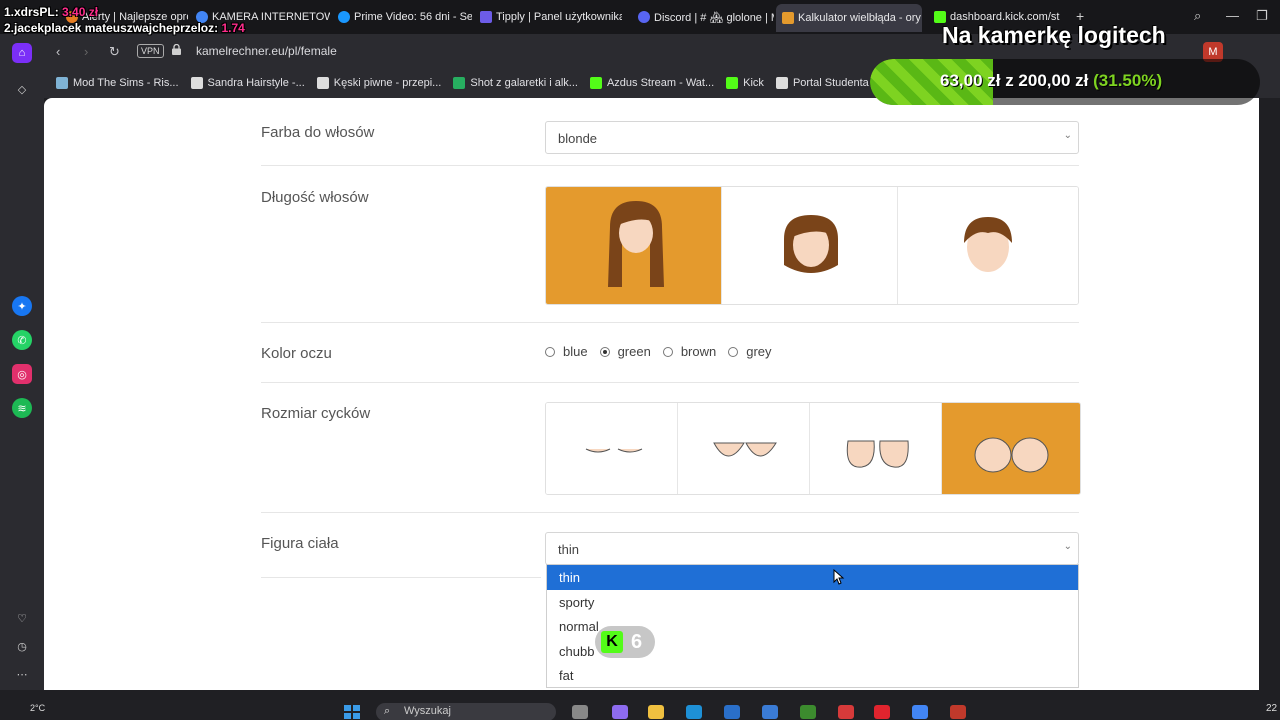 Image resolution: width=1280 pixels, height=720 pixels. Describe the element at coordinates (62, 83) in the screenshot. I see `bookmark-icon` at that location.